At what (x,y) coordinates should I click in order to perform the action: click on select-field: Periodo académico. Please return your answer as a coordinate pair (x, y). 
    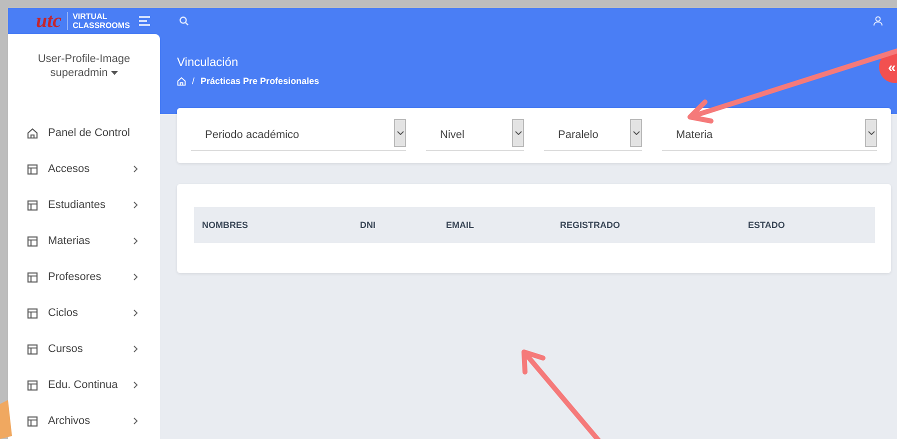
    Looking at the image, I should click on (298, 135).